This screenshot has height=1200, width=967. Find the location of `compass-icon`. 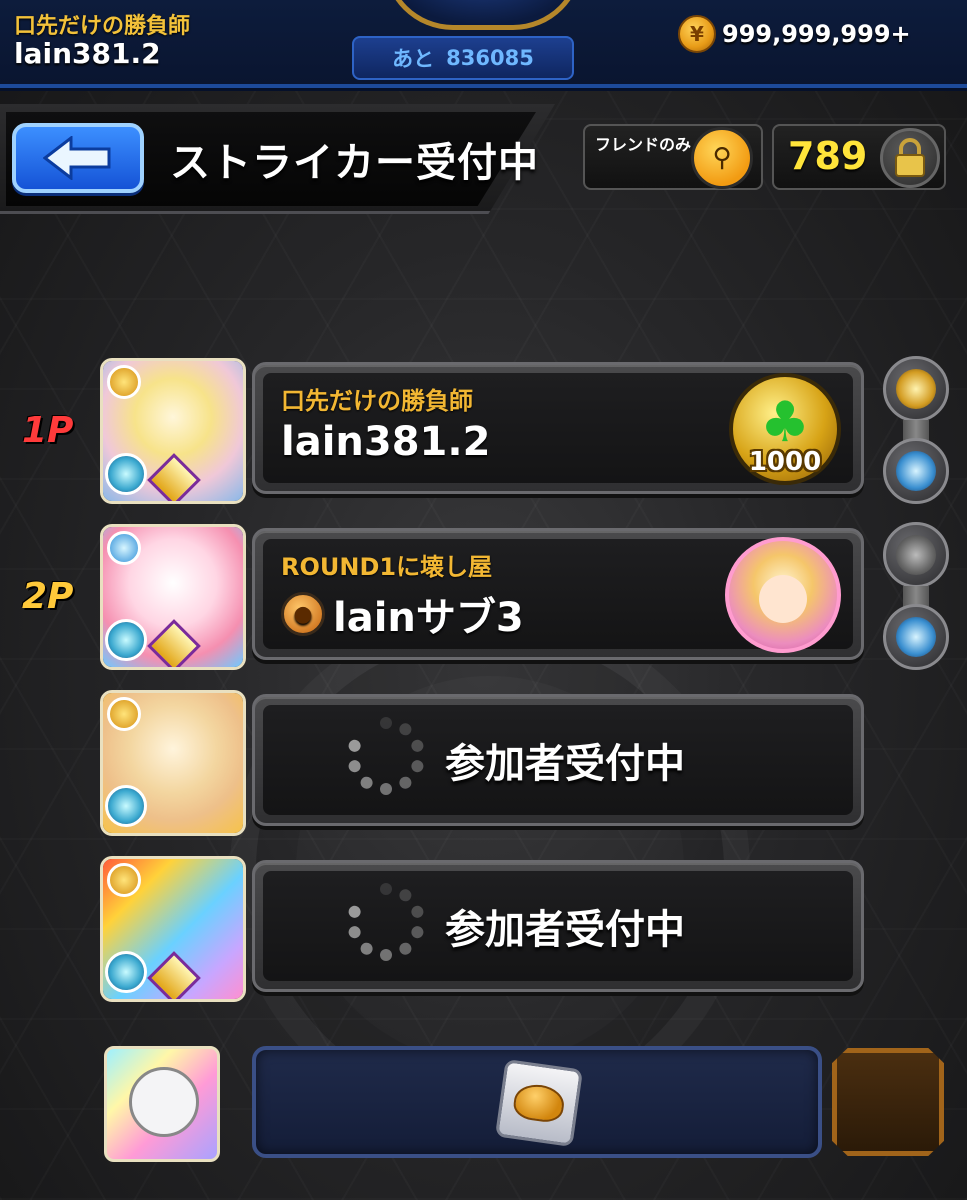

compass-icon is located at coordinates (916, 389).